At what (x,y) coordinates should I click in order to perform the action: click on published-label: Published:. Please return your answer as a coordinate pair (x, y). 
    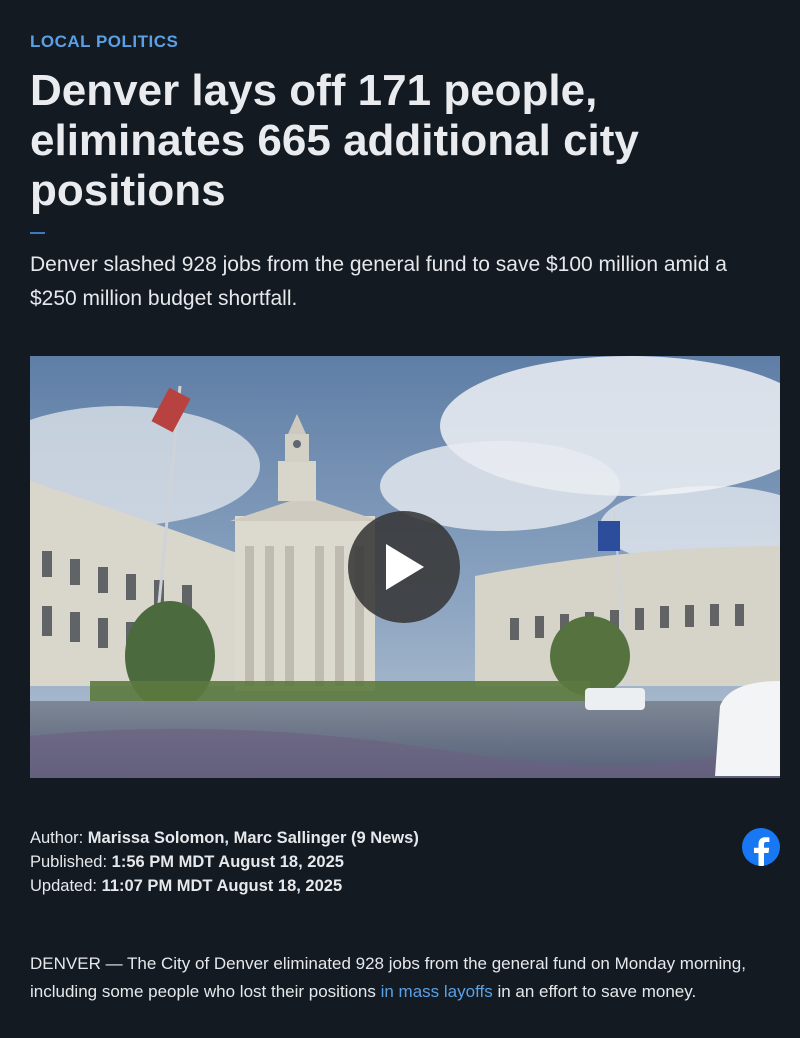
    Looking at the image, I should click on (69, 862).